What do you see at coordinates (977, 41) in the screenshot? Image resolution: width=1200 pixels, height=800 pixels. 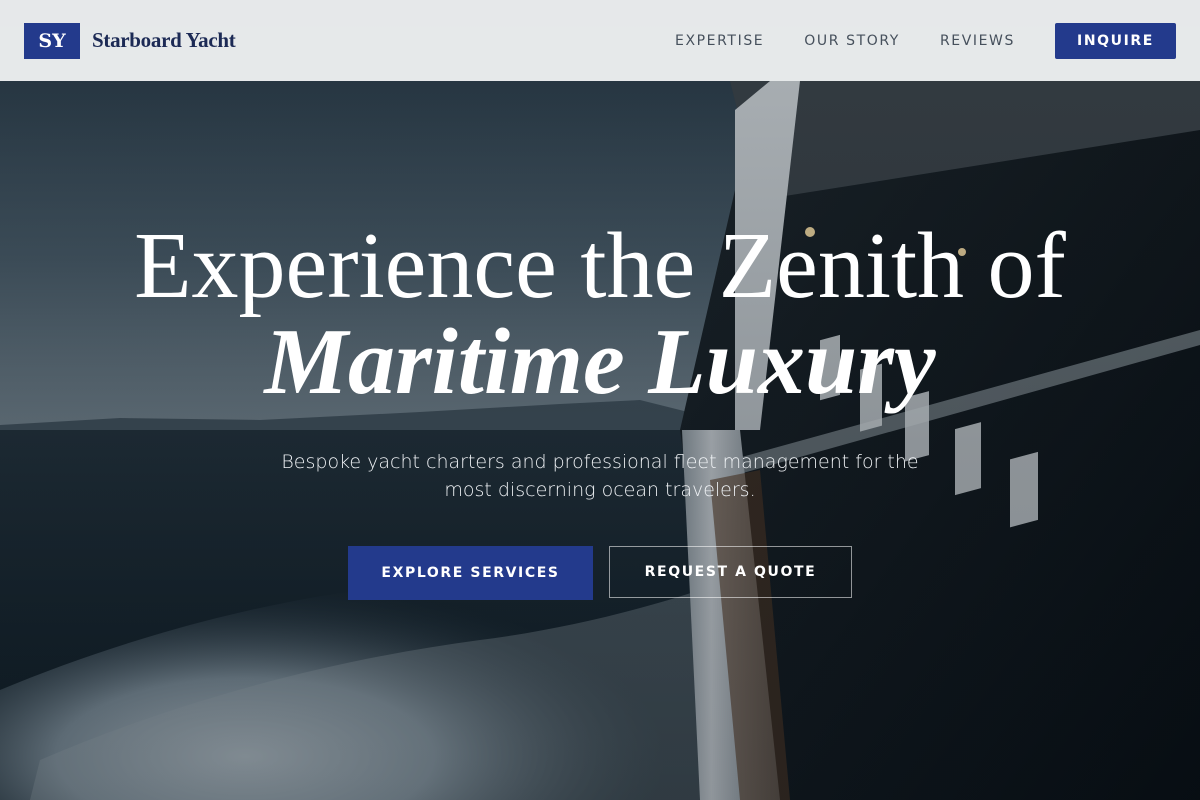 I see `nav-link-reviews: REVIEWS` at bounding box center [977, 41].